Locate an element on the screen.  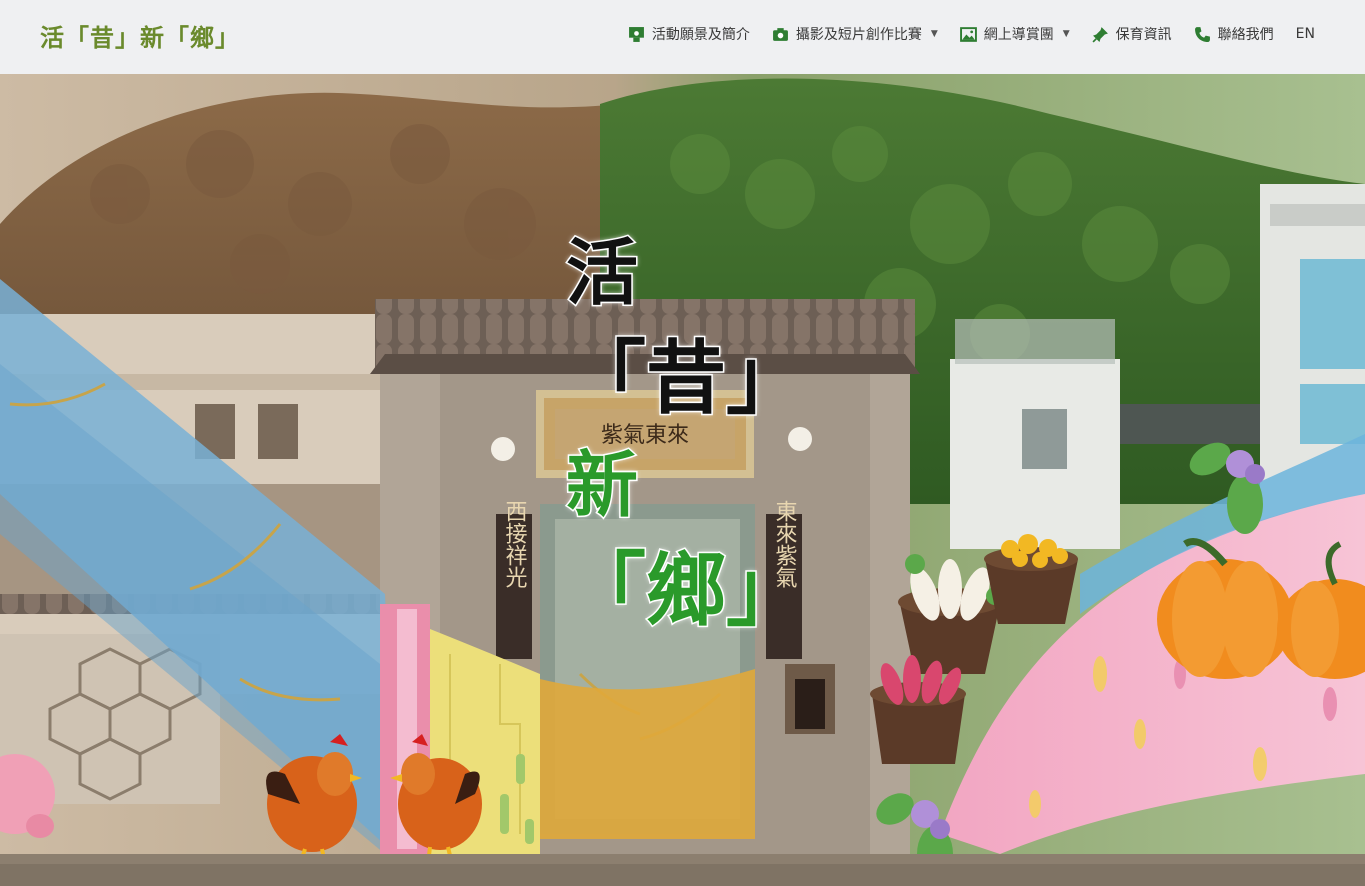
nav-label-online-tour: 網上導賞團 is located at coordinates (1018, 35).